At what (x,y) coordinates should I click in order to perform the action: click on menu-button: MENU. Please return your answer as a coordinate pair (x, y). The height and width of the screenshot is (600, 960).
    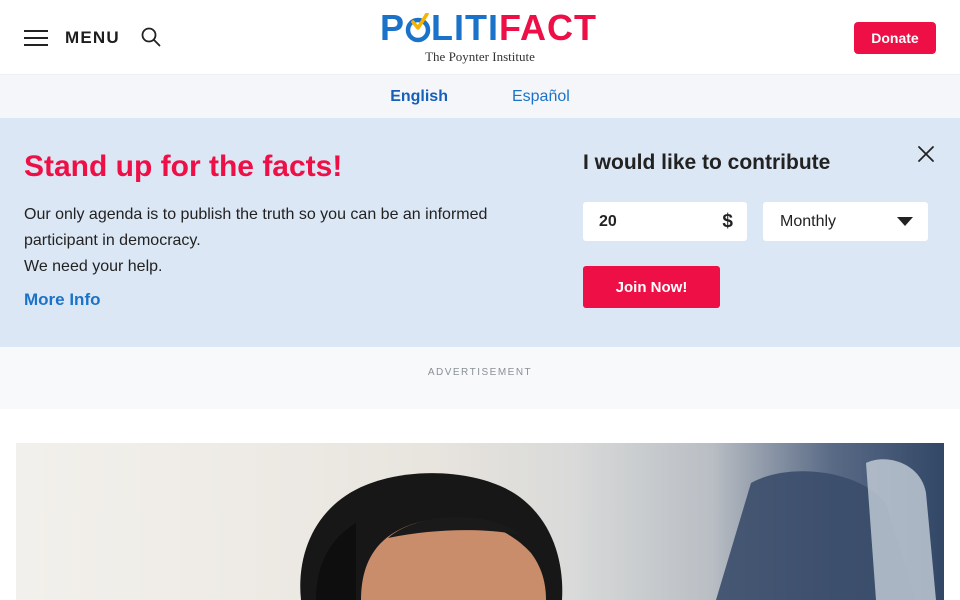
    Looking at the image, I should click on (72, 38).